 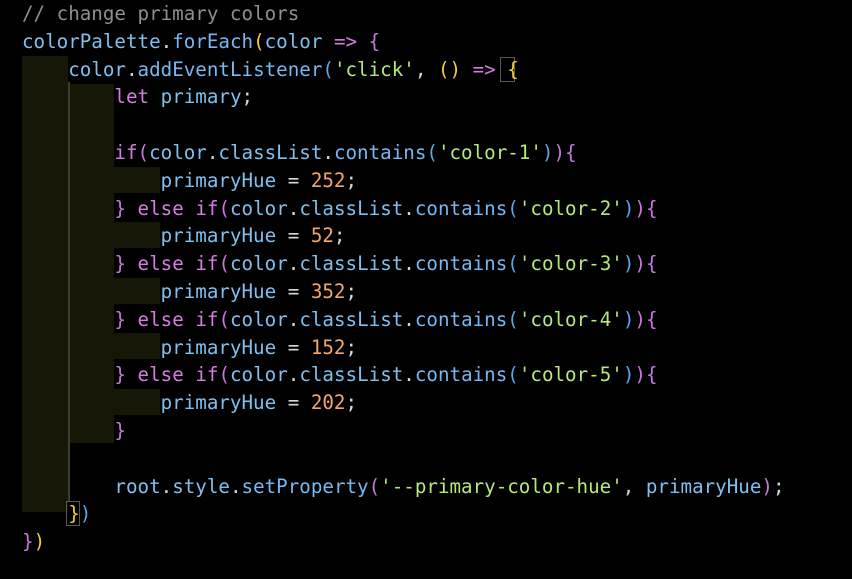 What do you see at coordinates (489, 152) in the screenshot?
I see `code-token: 'color-1'` at bounding box center [489, 152].